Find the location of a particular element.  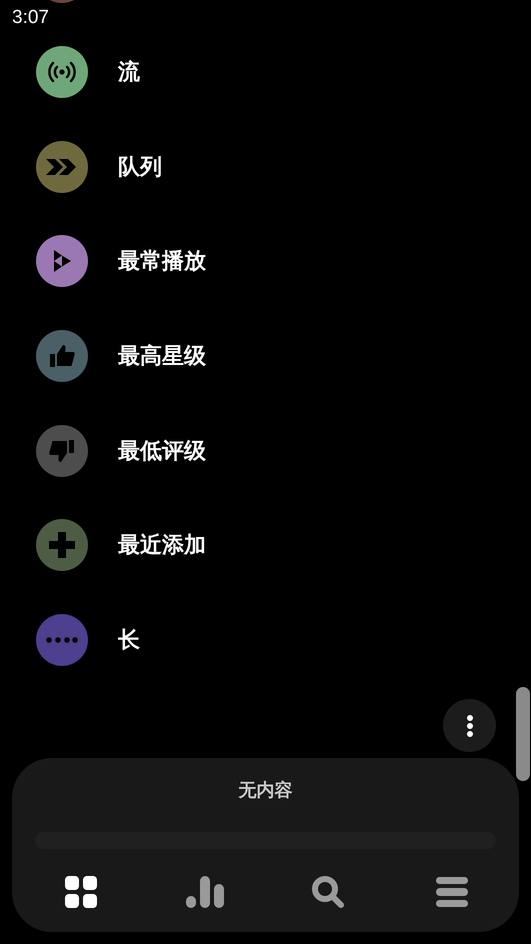

track-title: 无内容 is located at coordinates (265, 790).